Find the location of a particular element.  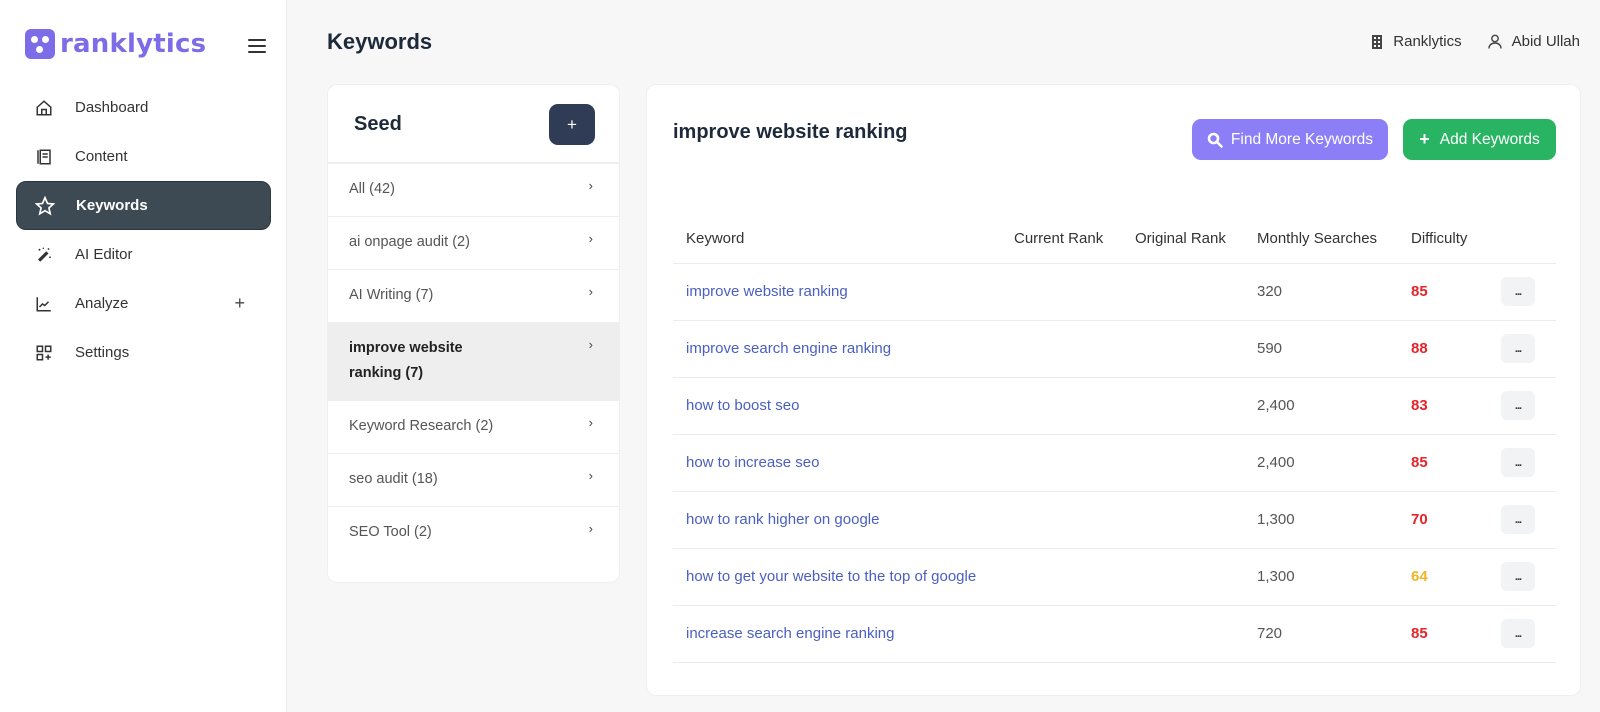

keyword-cell: how to rank higher on google is located at coordinates (843, 520).